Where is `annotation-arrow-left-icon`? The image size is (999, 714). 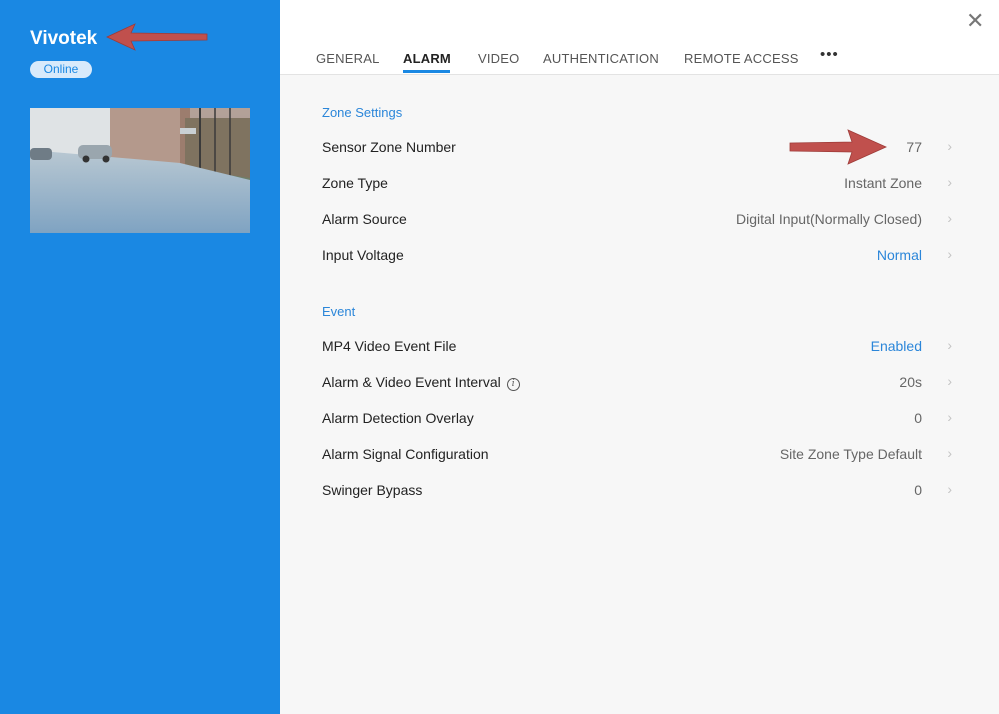 annotation-arrow-left-icon is located at coordinates (157, 37).